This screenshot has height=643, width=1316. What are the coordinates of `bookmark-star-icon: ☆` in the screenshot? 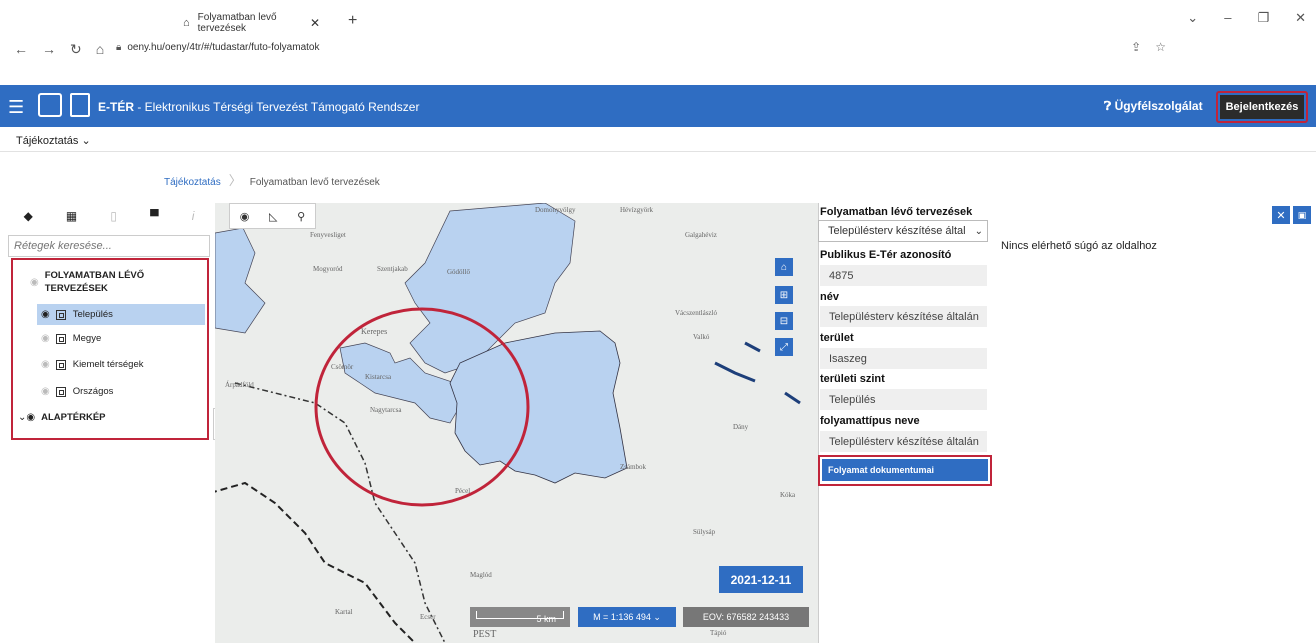 It's located at (1160, 47).